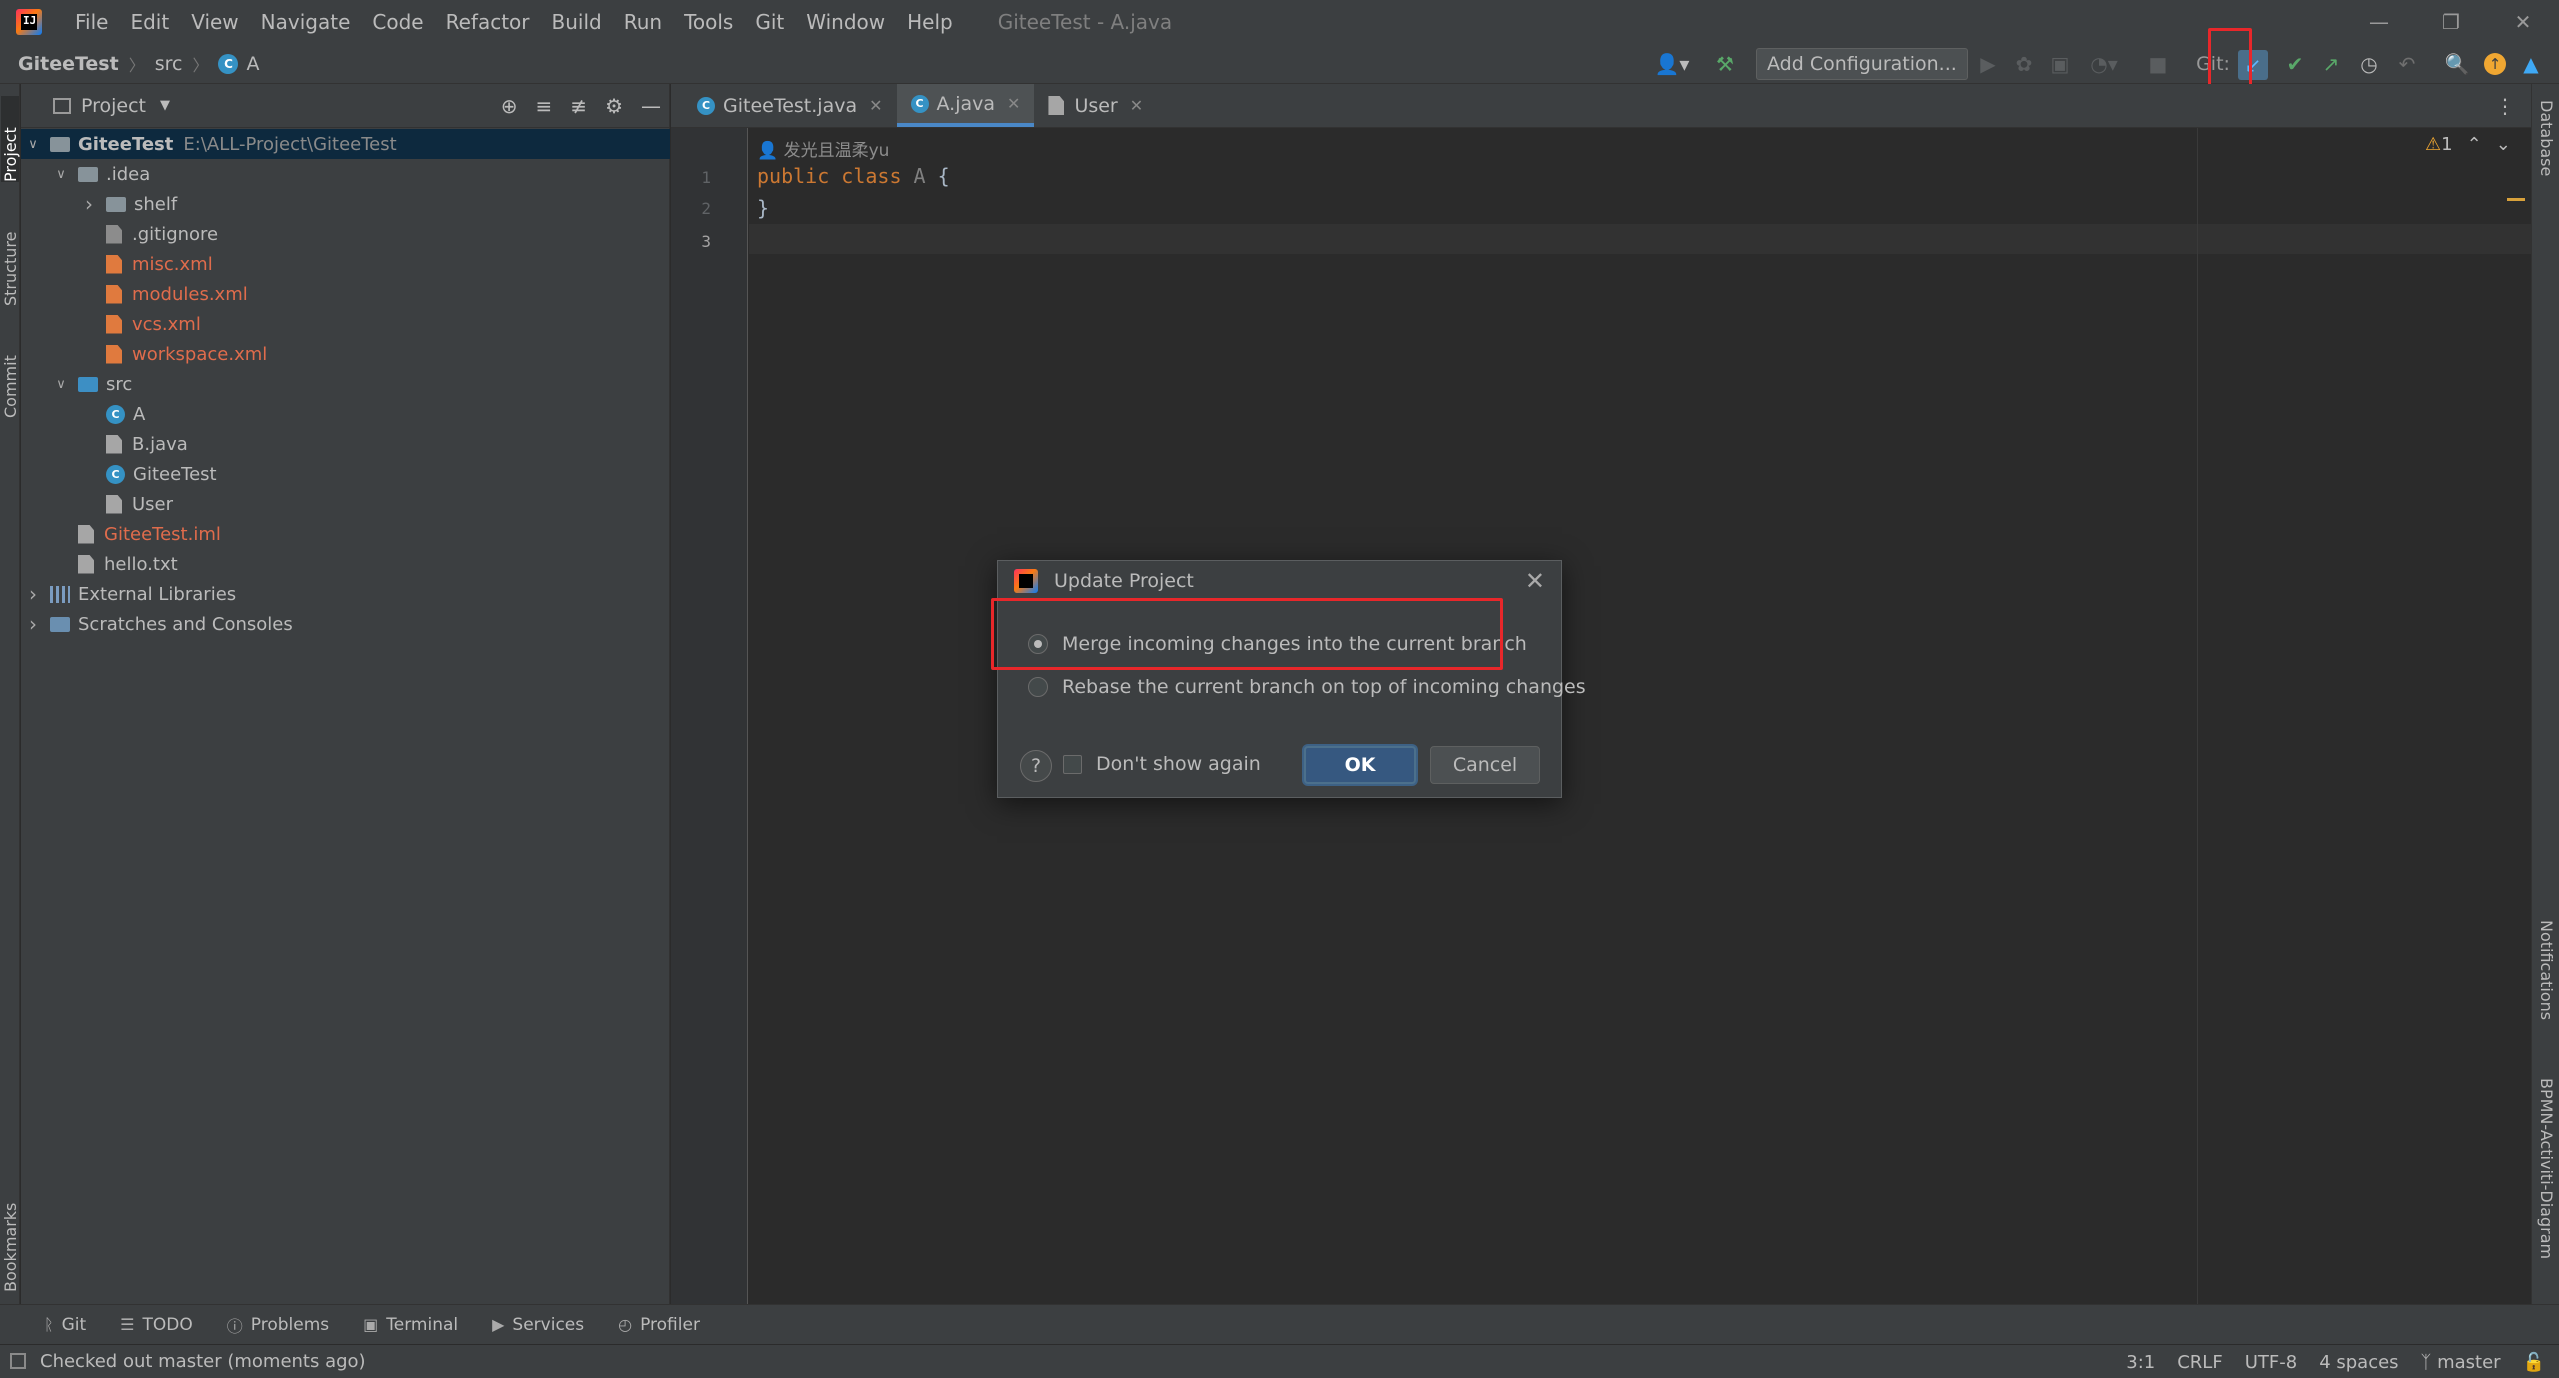 This screenshot has height=1378, width=2559. I want to click on bottom-tool-git: ᚱ Git, so click(65, 1325).